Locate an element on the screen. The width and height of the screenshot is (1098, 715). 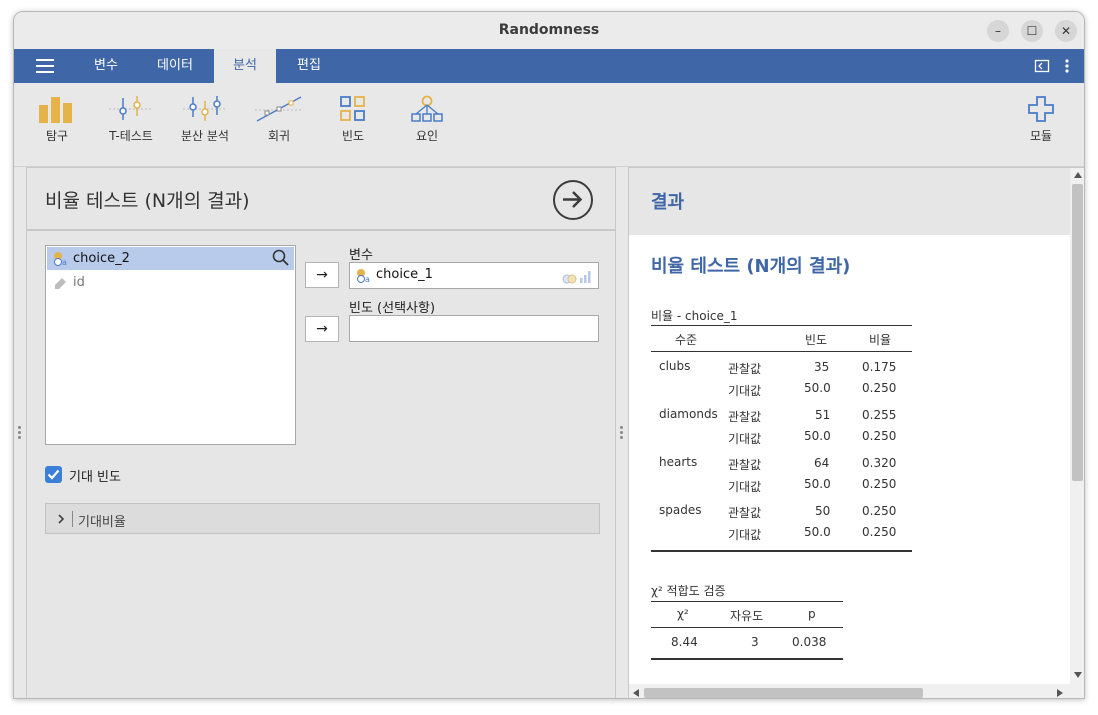
level-cell: clubs is located at coordinates (675, 366).